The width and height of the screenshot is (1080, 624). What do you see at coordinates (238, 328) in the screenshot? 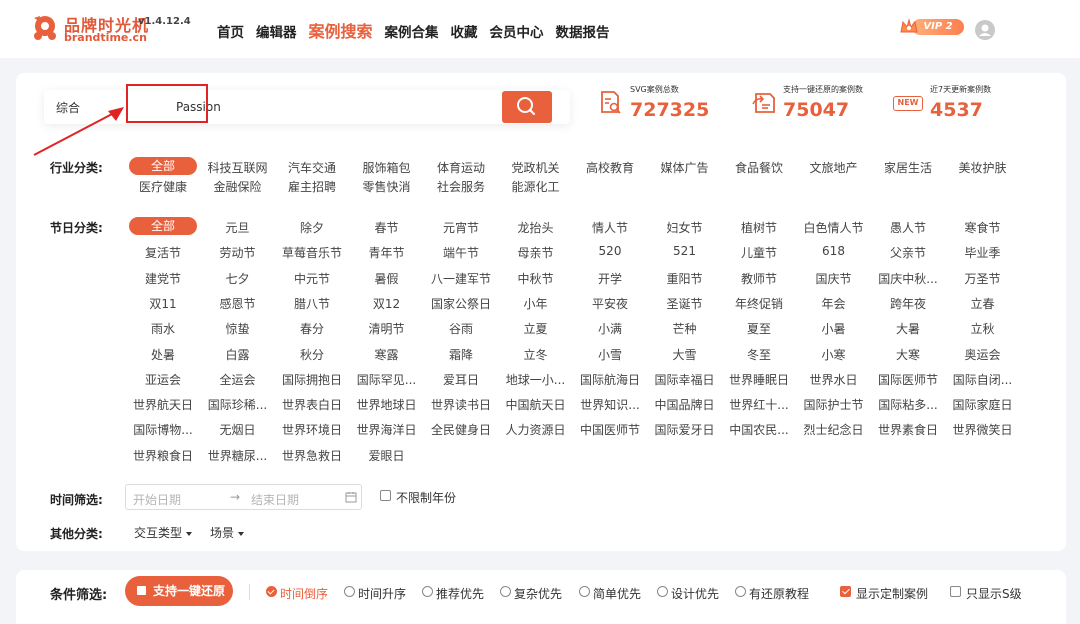
I see `category-tag: 惊蛰` at bounding box center [238, 328].